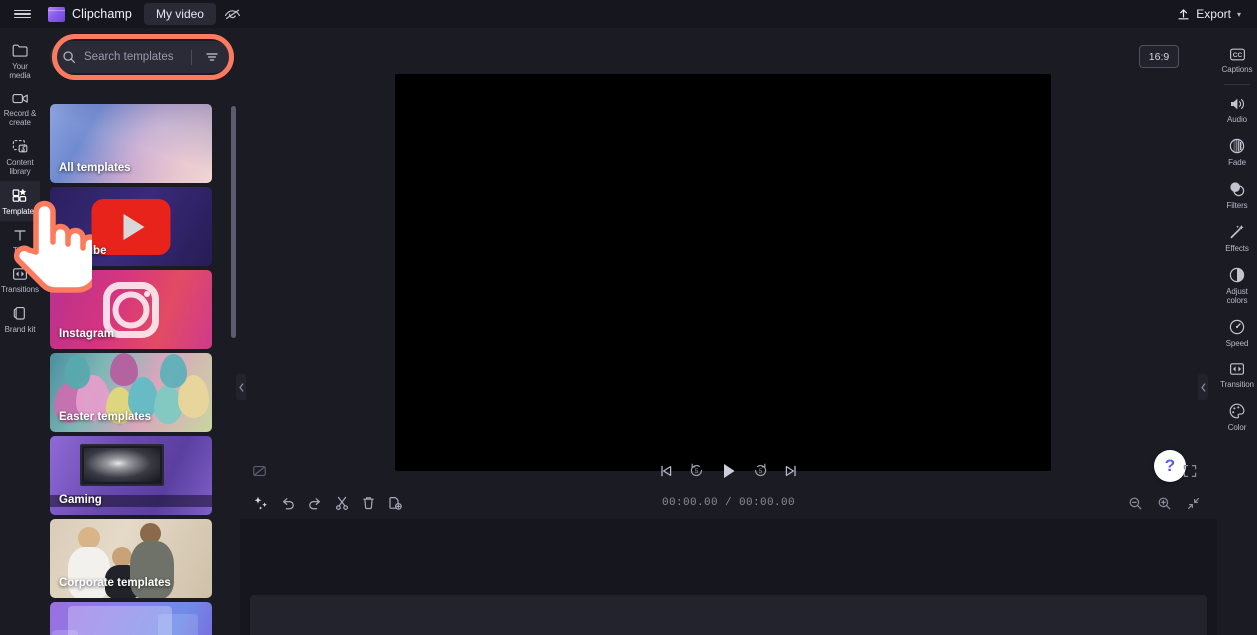  I want to click on zoom-in-icon, so click(1164, 503).